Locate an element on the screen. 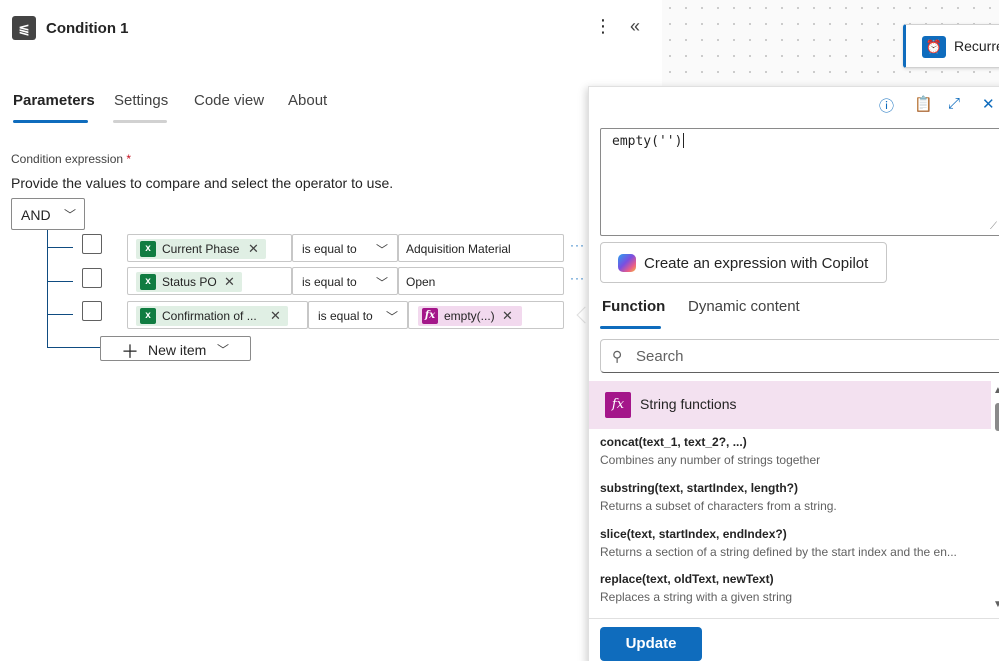  row-right-operand: Adquisition Material is located at coordinates (481, 248).